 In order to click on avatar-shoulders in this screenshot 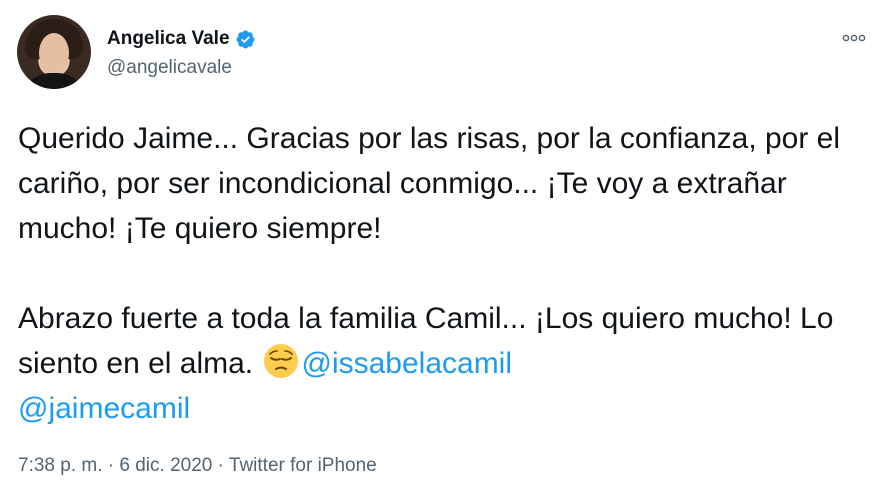, I will do `click(54, 81)`.